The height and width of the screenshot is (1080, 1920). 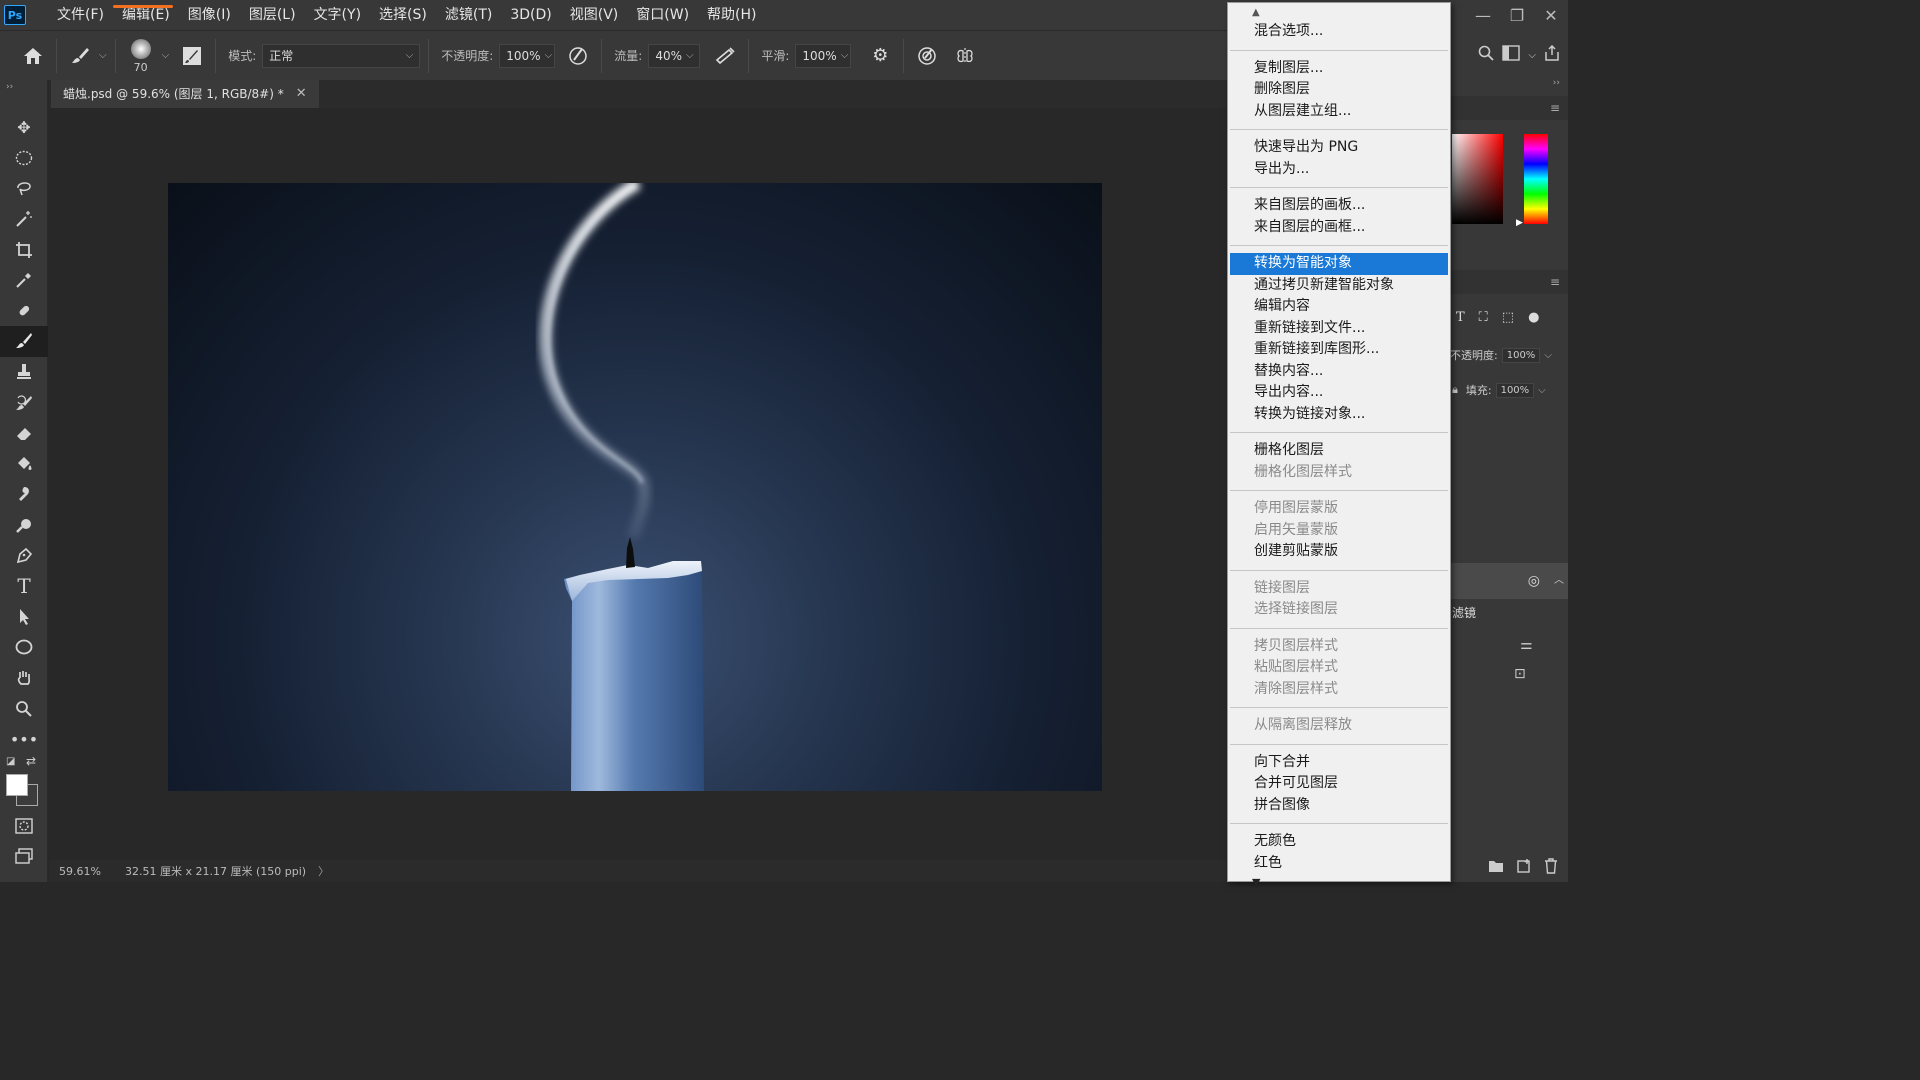 I want to click on menu-item: 图层(L), so click(x=272, y=15).